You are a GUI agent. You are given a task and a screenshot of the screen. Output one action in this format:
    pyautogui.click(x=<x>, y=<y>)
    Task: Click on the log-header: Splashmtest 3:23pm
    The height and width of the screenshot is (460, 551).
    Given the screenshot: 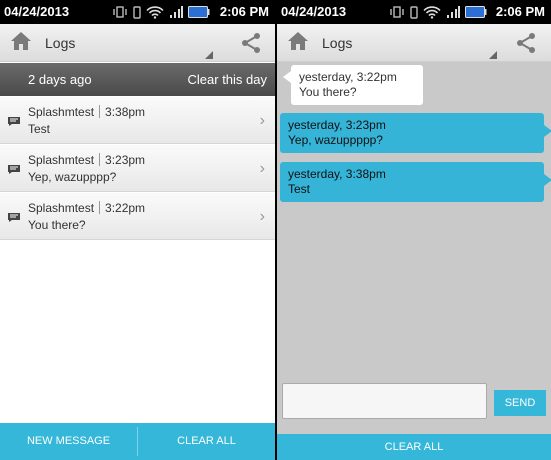 What is the action you would take?
    pyautogui.click(x=86, y=160)
    